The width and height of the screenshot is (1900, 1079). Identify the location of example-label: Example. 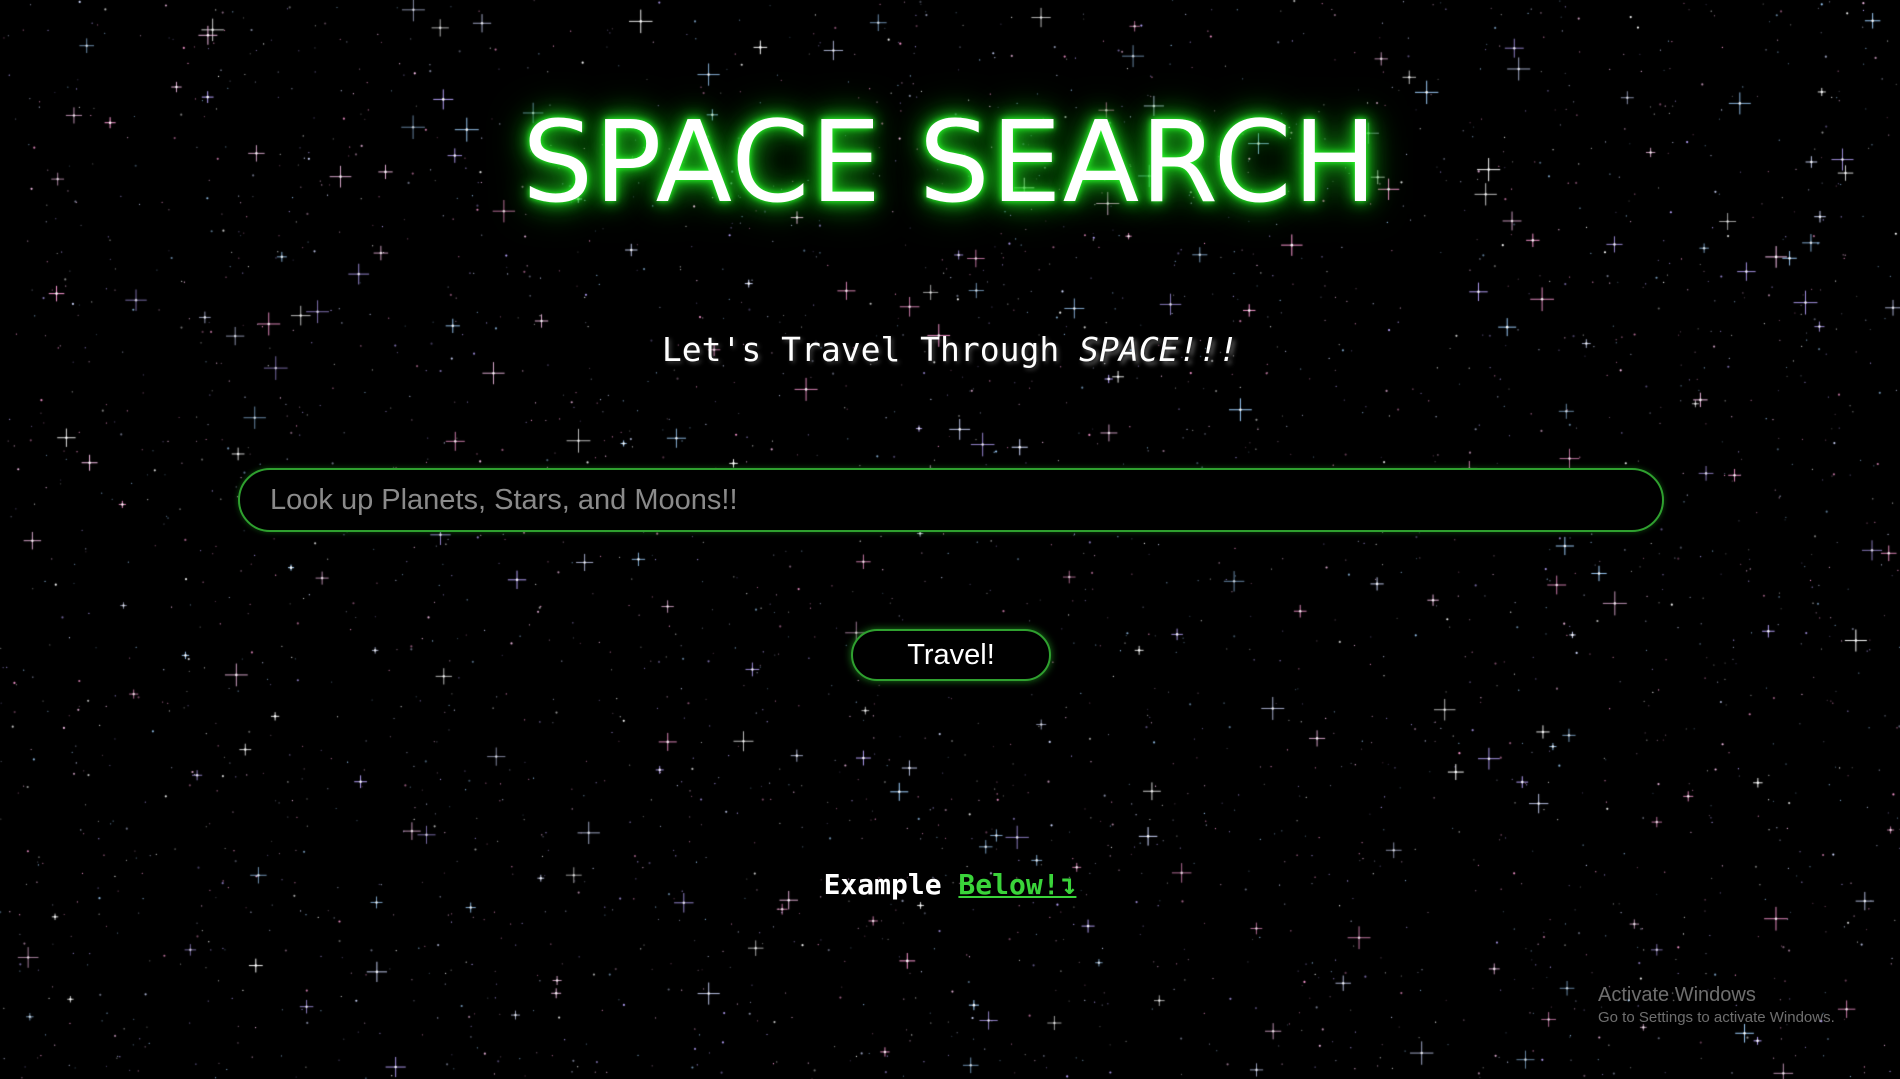
(891, 884).